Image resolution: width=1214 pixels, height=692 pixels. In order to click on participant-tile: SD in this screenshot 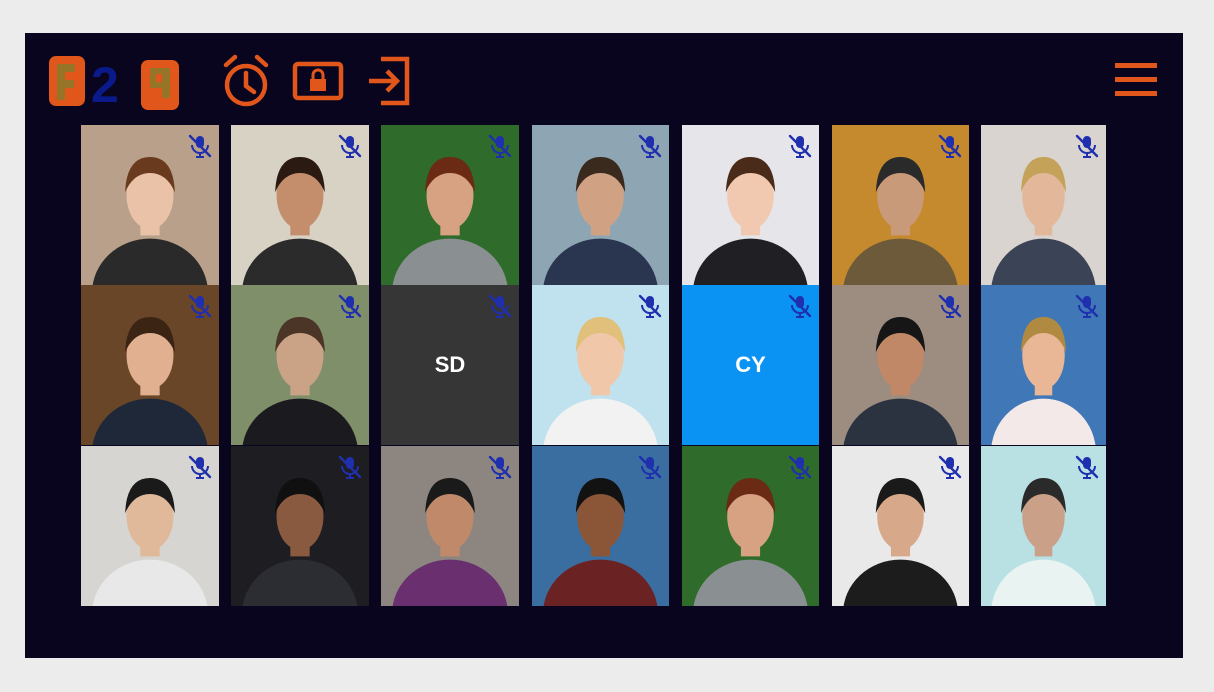, I will do `click(450, 365)`.